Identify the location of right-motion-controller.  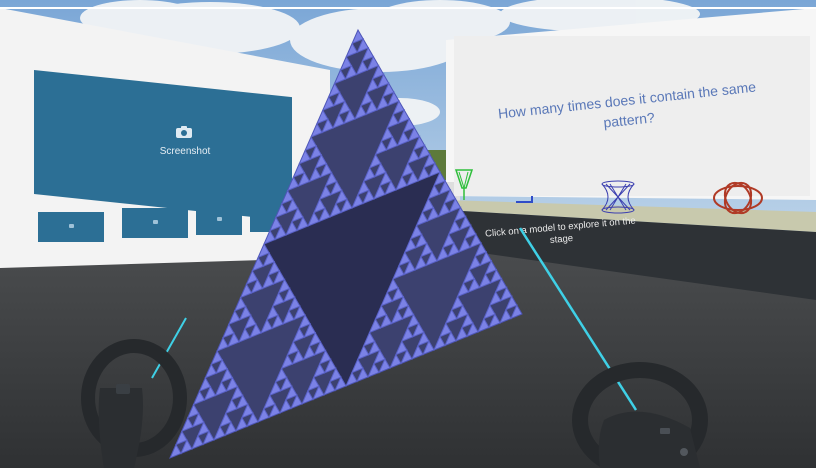
(640, 415).